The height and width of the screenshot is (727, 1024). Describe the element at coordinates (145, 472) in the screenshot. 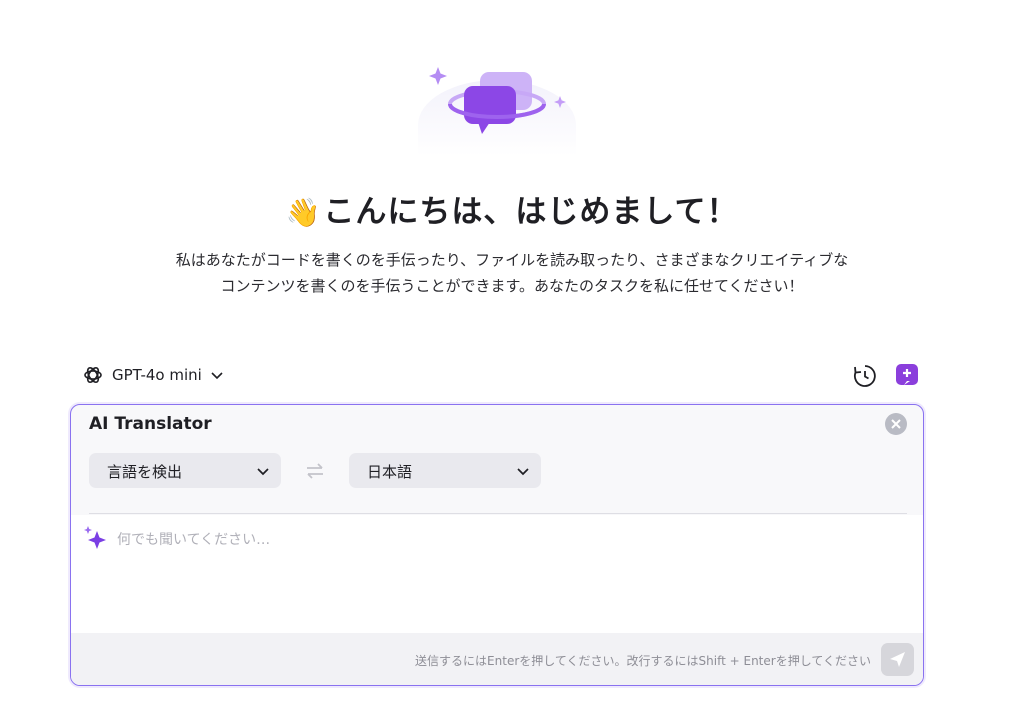

I see `source-language-label: 言語を検出` at that location.